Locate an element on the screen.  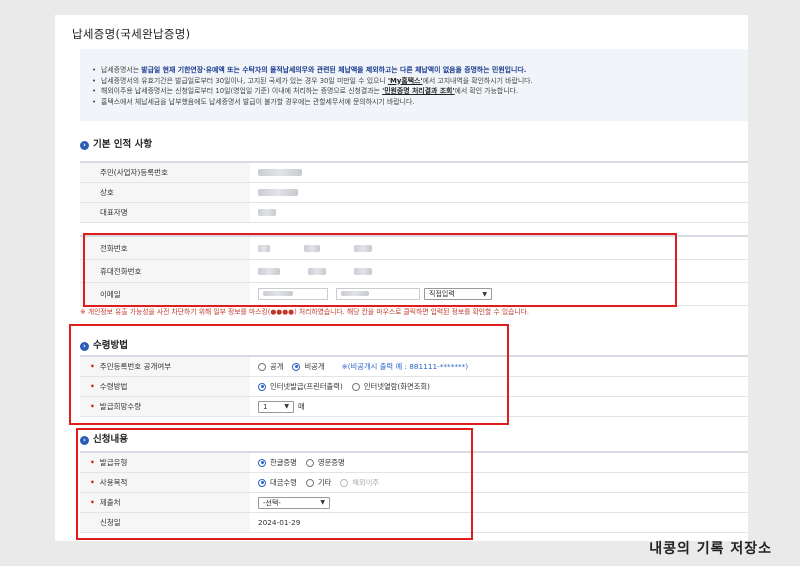
table-row: 상호 is located at coordinates (414, 193).